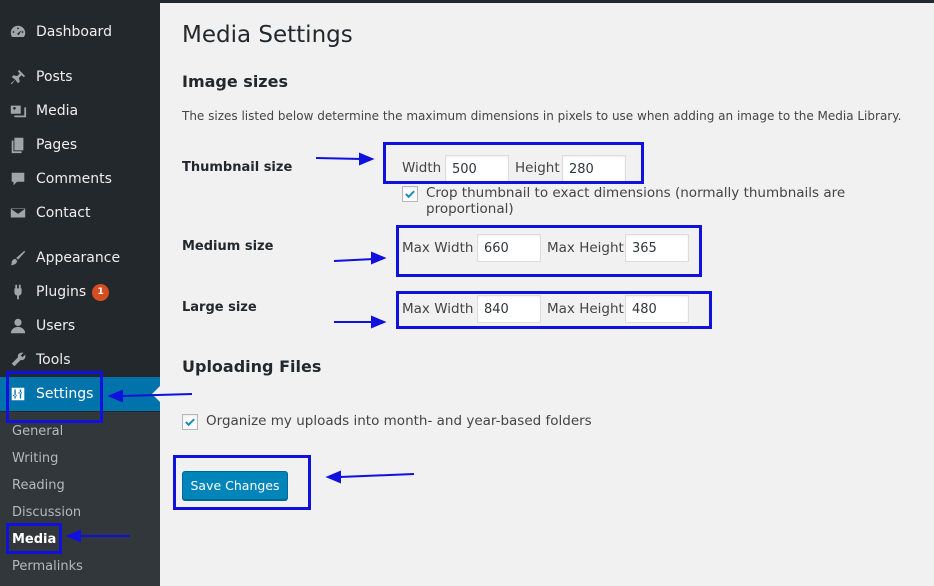 The height and width of the screenshot is (586, 934). I want to click on sidebar-item-dashboard: Dashboard, so click(80, 32).